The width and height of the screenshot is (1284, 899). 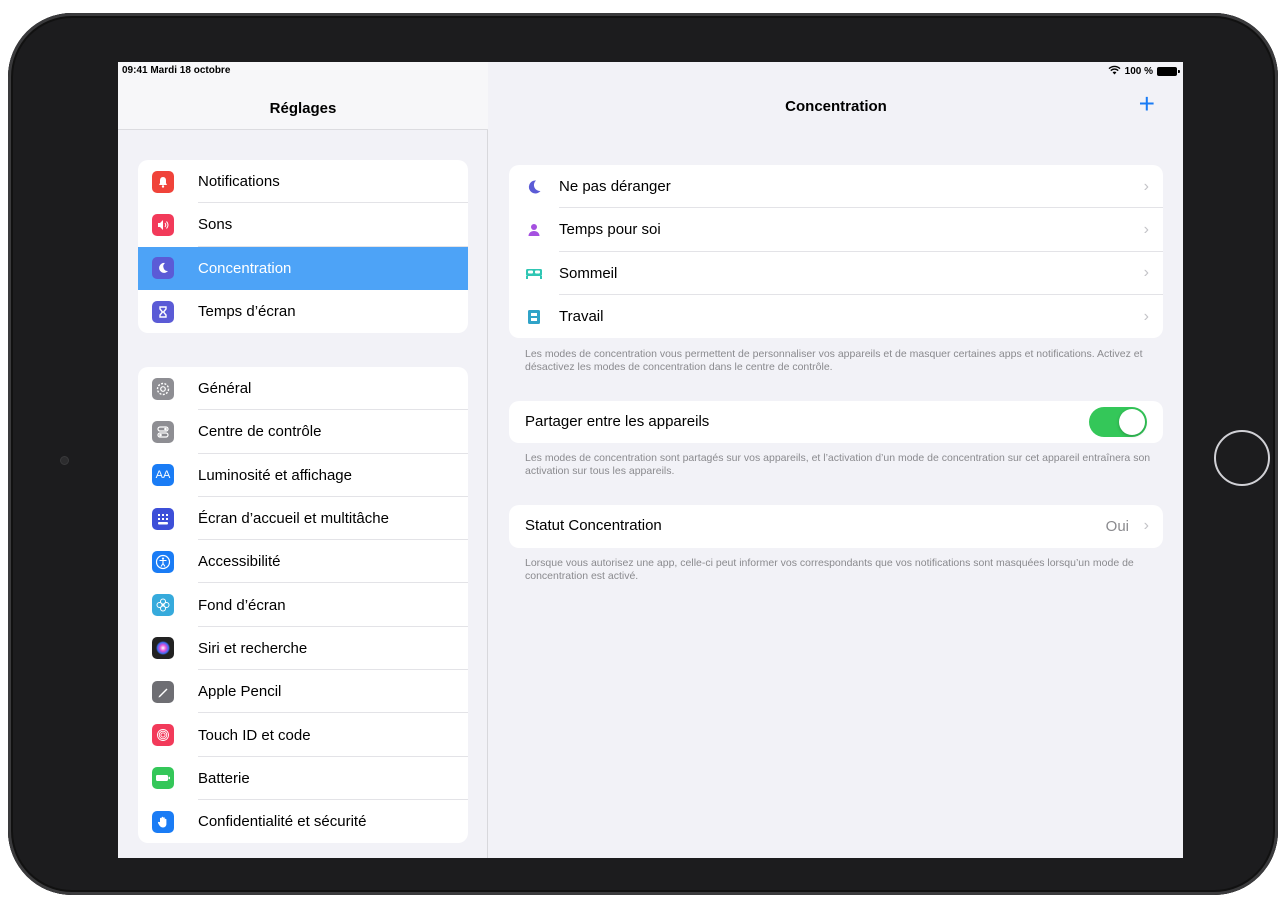 I want to click on status-right: 100 %, so click(x=1144, y=71).